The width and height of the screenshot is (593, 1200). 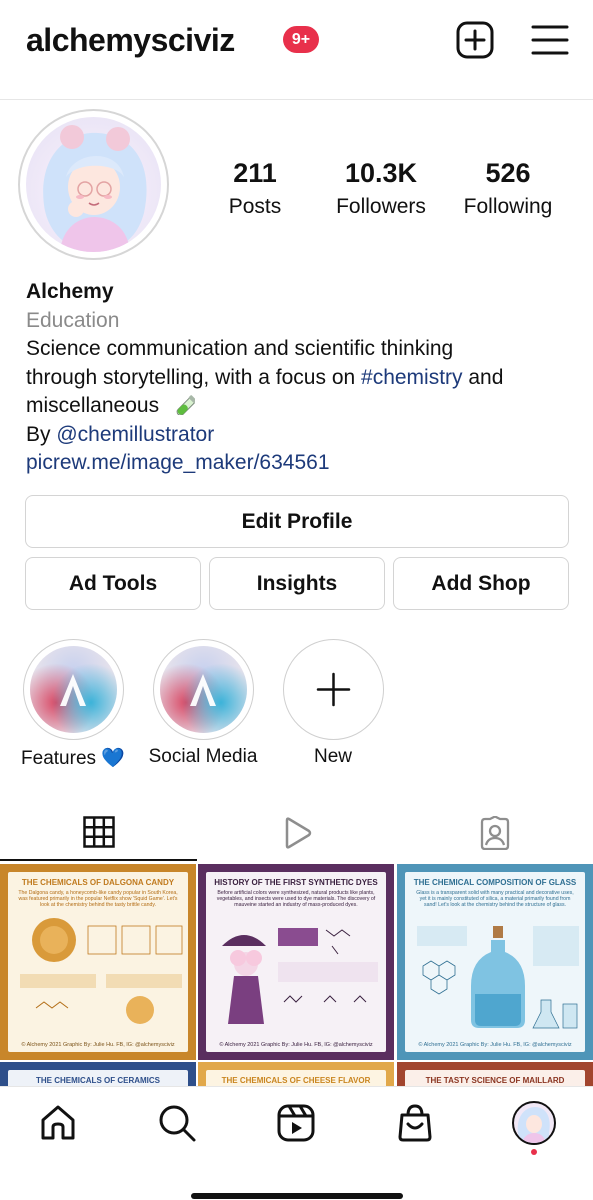 I want to click on profile-avatar-ring, so click(x=93, y=184).